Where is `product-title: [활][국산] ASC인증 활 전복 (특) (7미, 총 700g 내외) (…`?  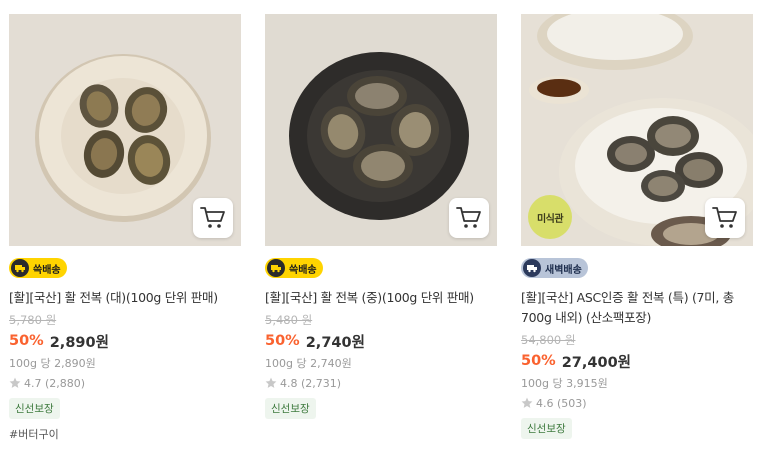
product-title: [활][국산] ASC인증 활 전복 (특) (7미, 총 700g 내외) (… is located at coordinates (637, 308).